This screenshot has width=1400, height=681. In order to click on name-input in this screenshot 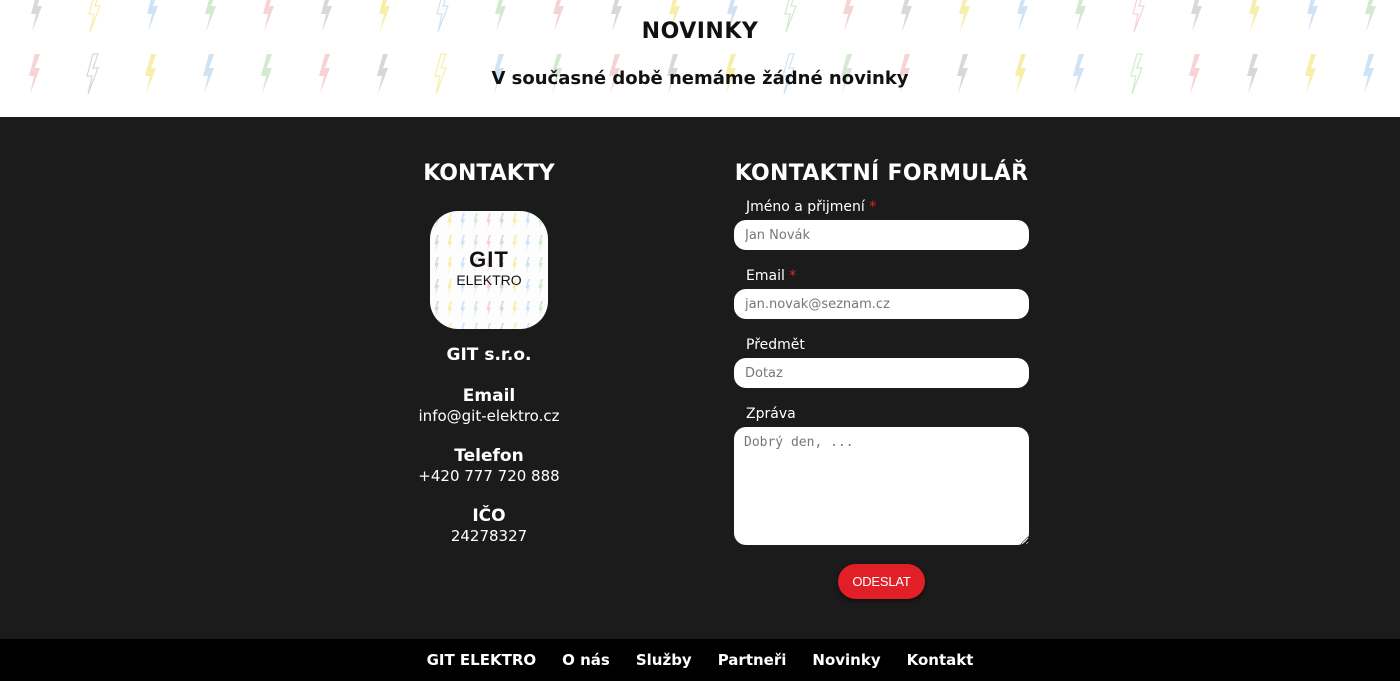, I will do `click(881, 235)`.